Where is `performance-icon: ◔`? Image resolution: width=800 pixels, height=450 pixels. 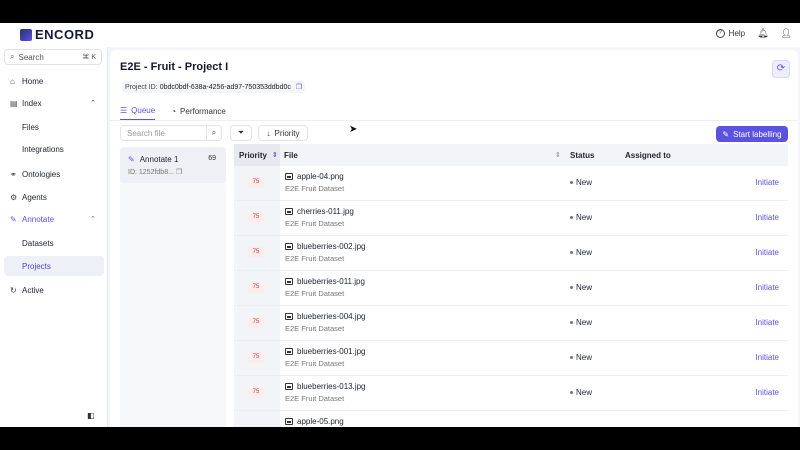
performance-icon: ◔ is located at coordinates (174, 111).